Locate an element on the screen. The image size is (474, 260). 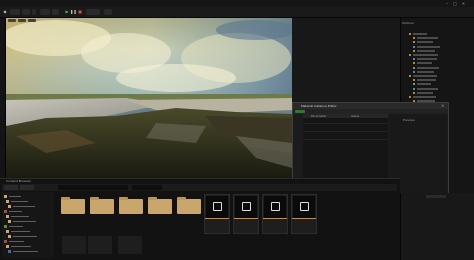
toolbar-build-button is located at coordinates (55, 12).